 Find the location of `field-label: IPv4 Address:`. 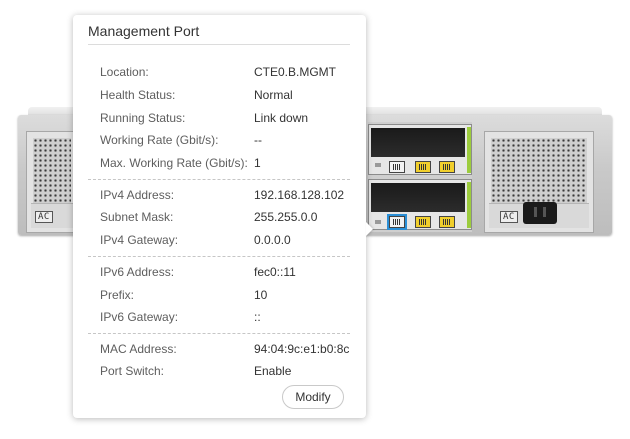

field-label: IPv4 Address: is located at coordinates (137, 195).